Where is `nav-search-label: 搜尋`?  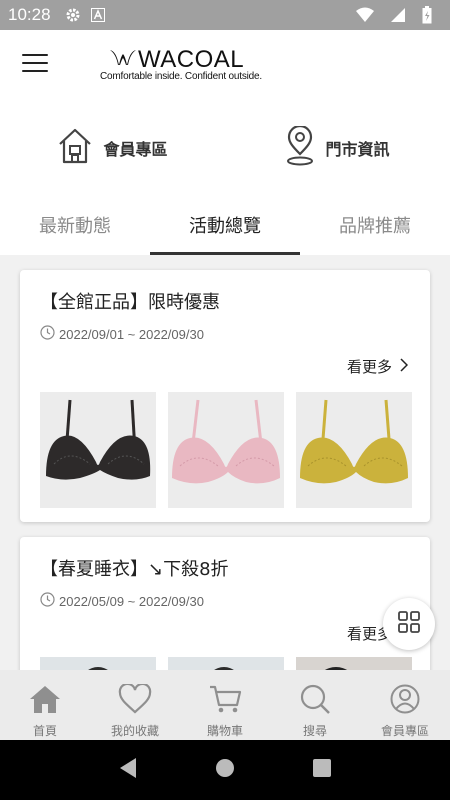
nav-search-label: 搜尋 is located at coordinates (314, 731).